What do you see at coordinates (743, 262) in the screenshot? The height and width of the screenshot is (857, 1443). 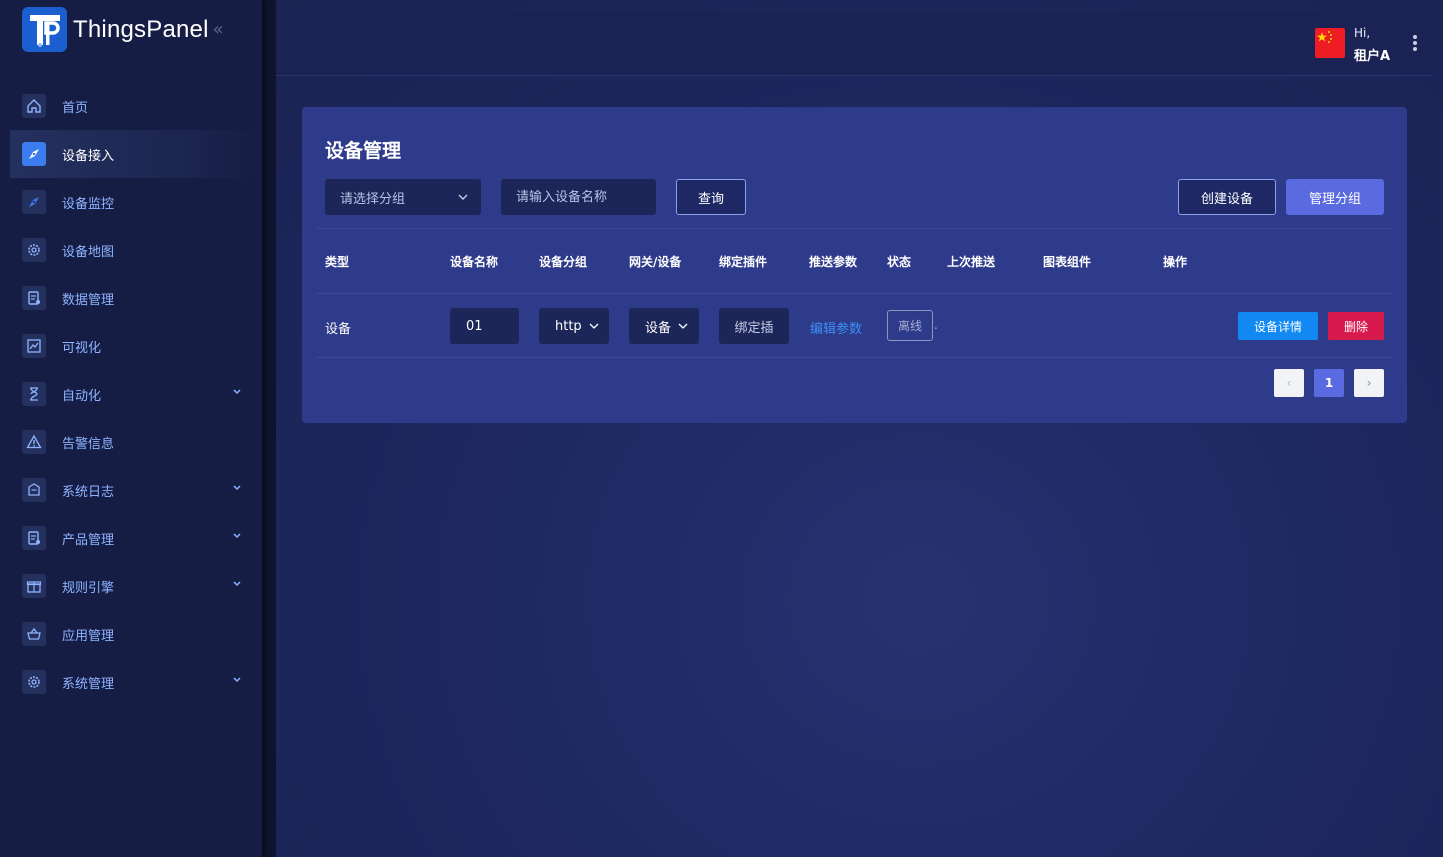 I see `column-header-bind-plugin: 绑定插件` at bounding box center [743, 262].